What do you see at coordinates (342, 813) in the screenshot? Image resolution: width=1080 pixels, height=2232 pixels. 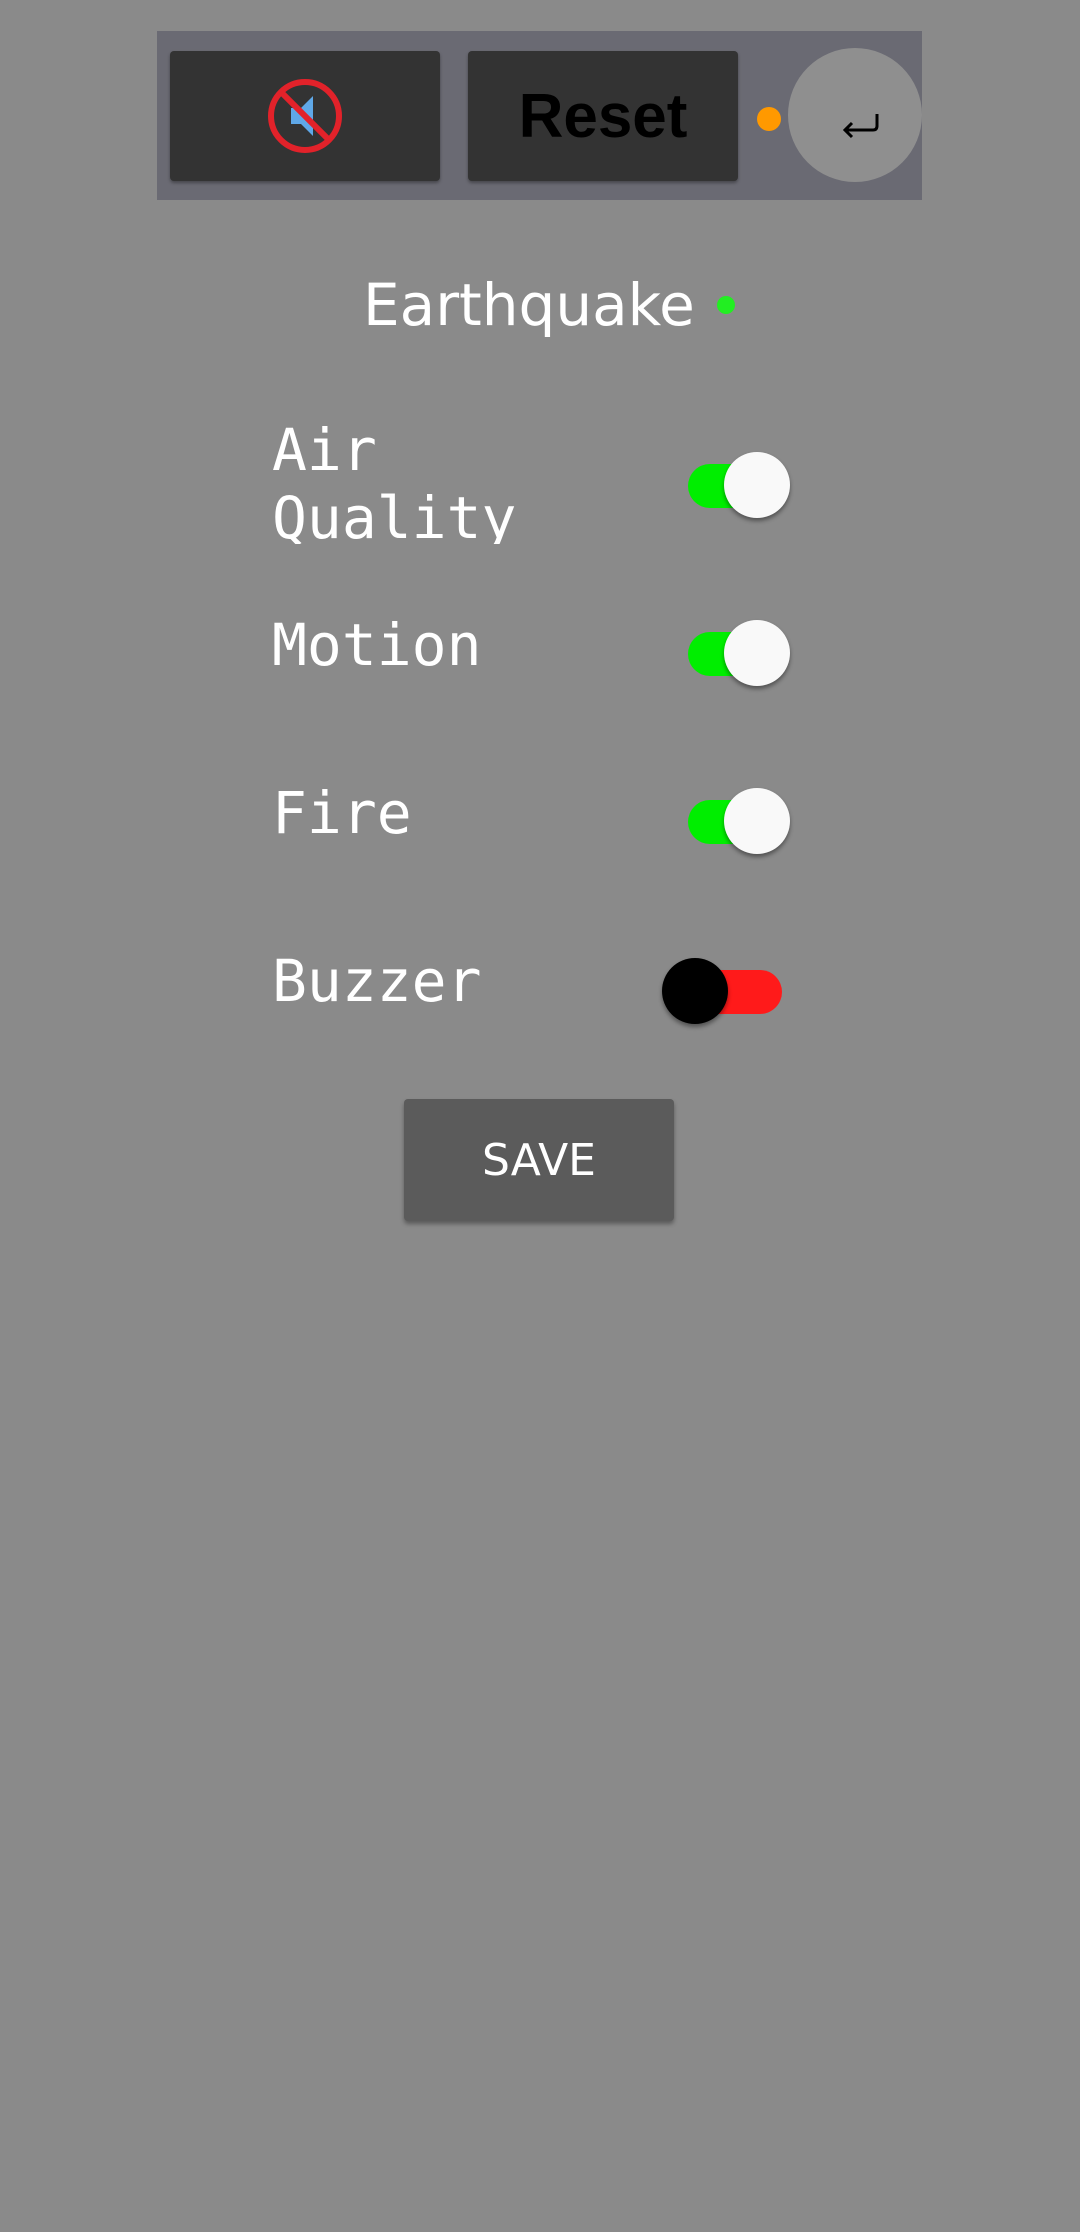 I see `fire-label: Fire` at bounding box center [342, 813].